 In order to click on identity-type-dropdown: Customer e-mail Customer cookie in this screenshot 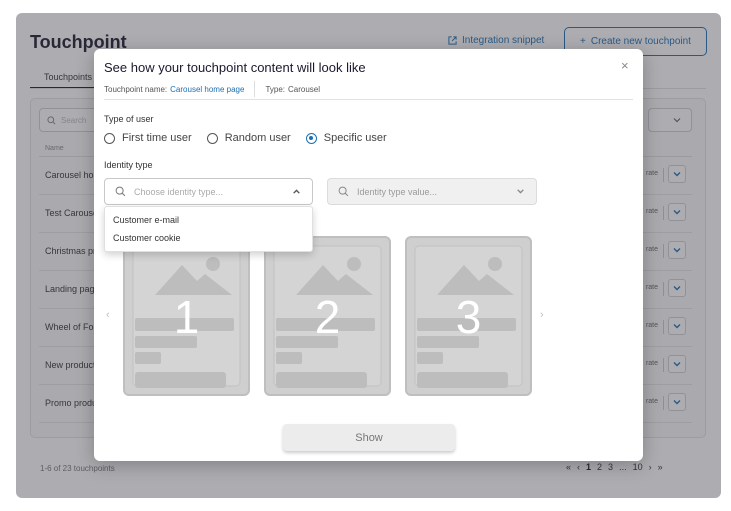, I will do `click(208, 229)`.